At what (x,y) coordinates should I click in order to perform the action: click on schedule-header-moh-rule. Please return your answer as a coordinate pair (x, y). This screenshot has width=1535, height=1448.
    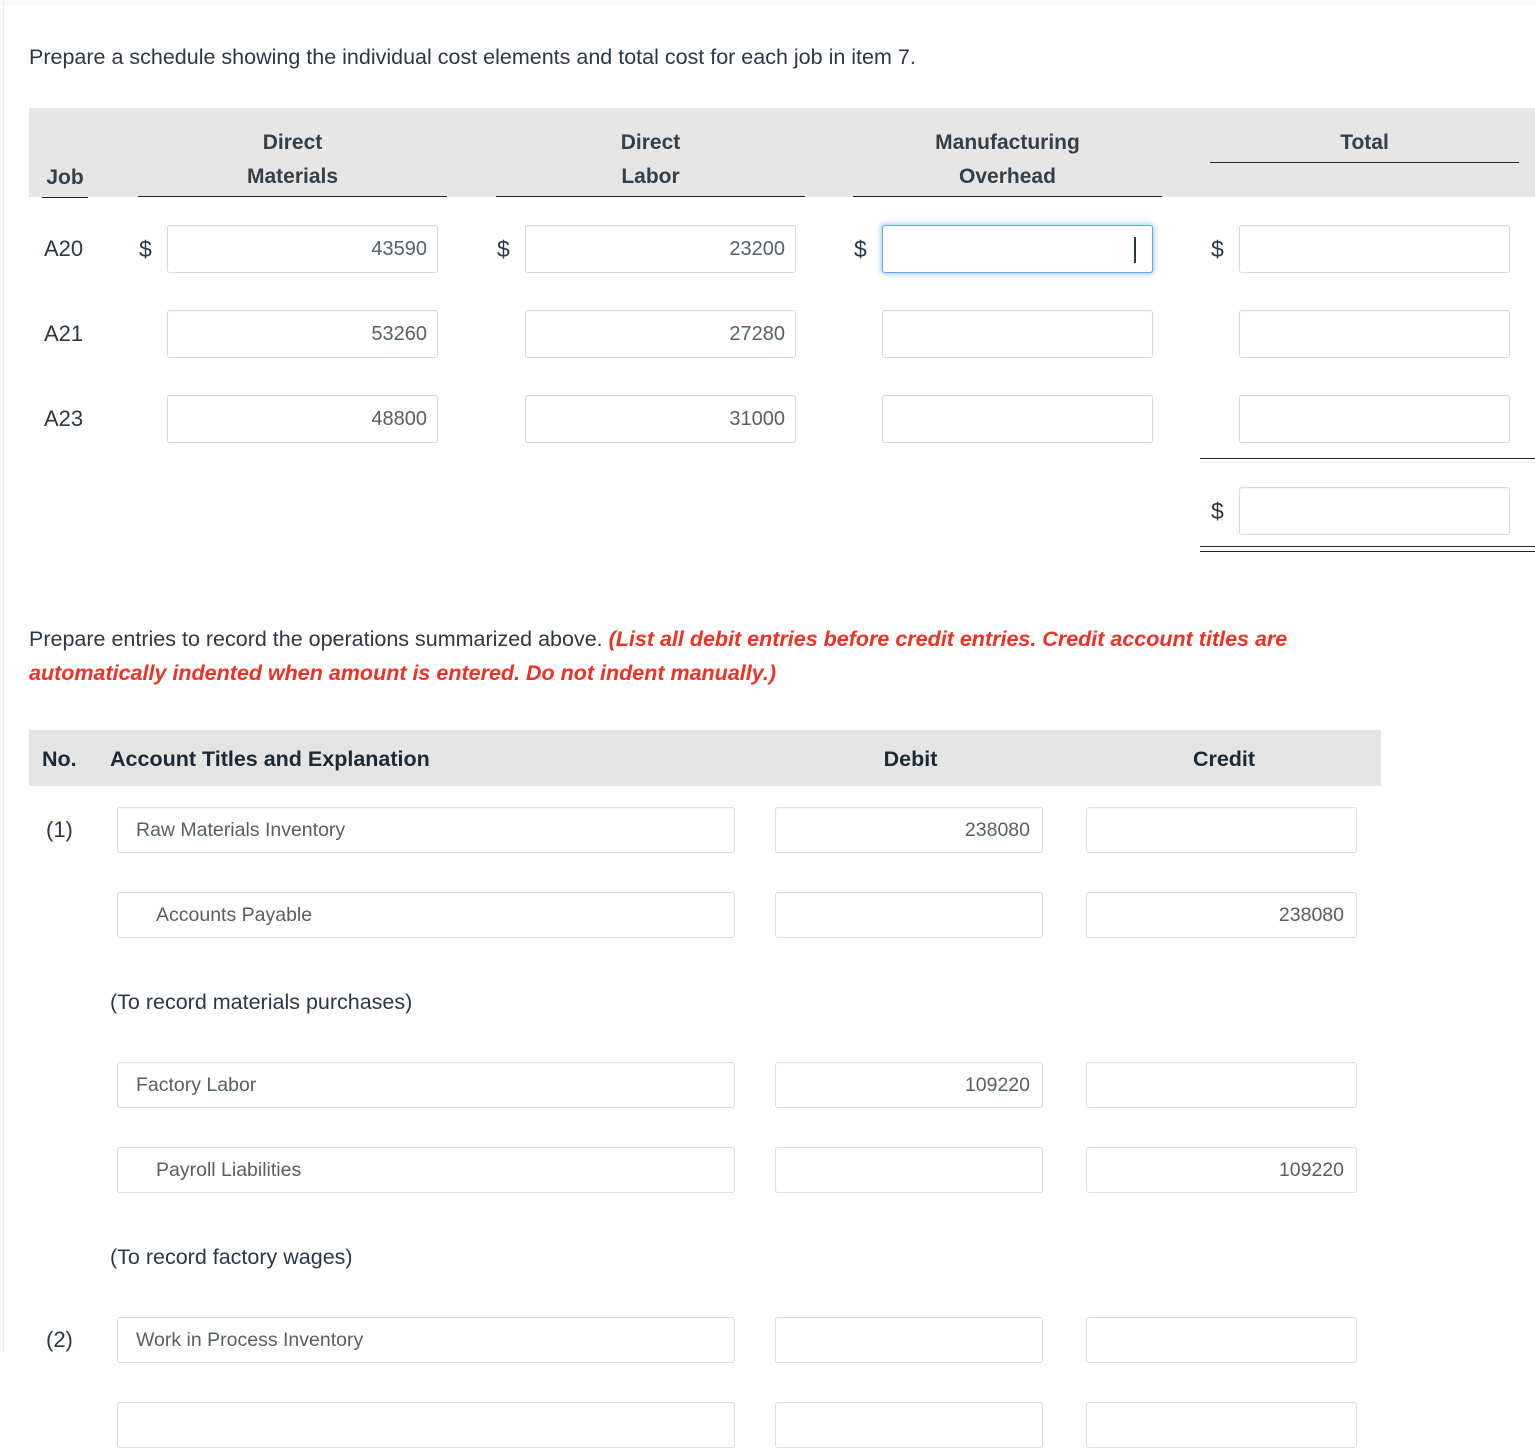
    Looking at the image, I should click on (1007, 196).